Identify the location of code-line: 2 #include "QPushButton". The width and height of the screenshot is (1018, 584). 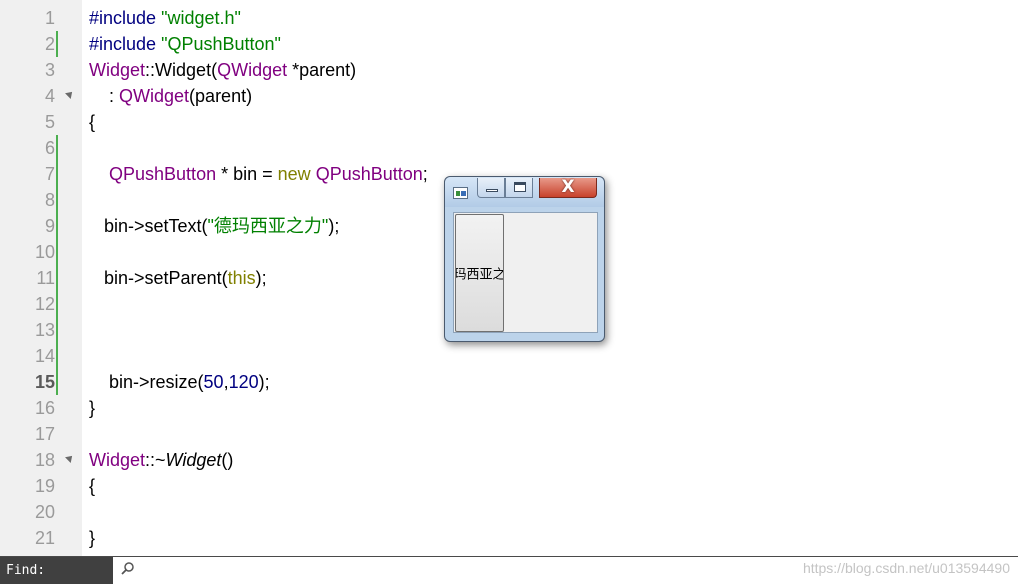
(509, 44).